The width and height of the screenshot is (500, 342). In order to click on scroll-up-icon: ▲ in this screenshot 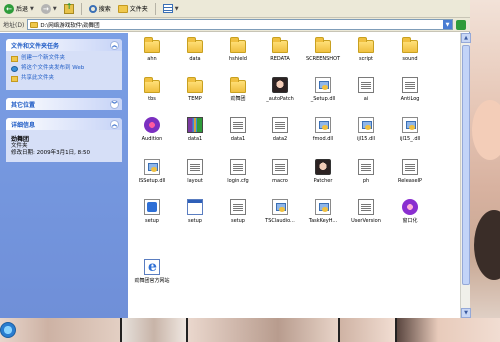, I will do `click(466, 38)`.